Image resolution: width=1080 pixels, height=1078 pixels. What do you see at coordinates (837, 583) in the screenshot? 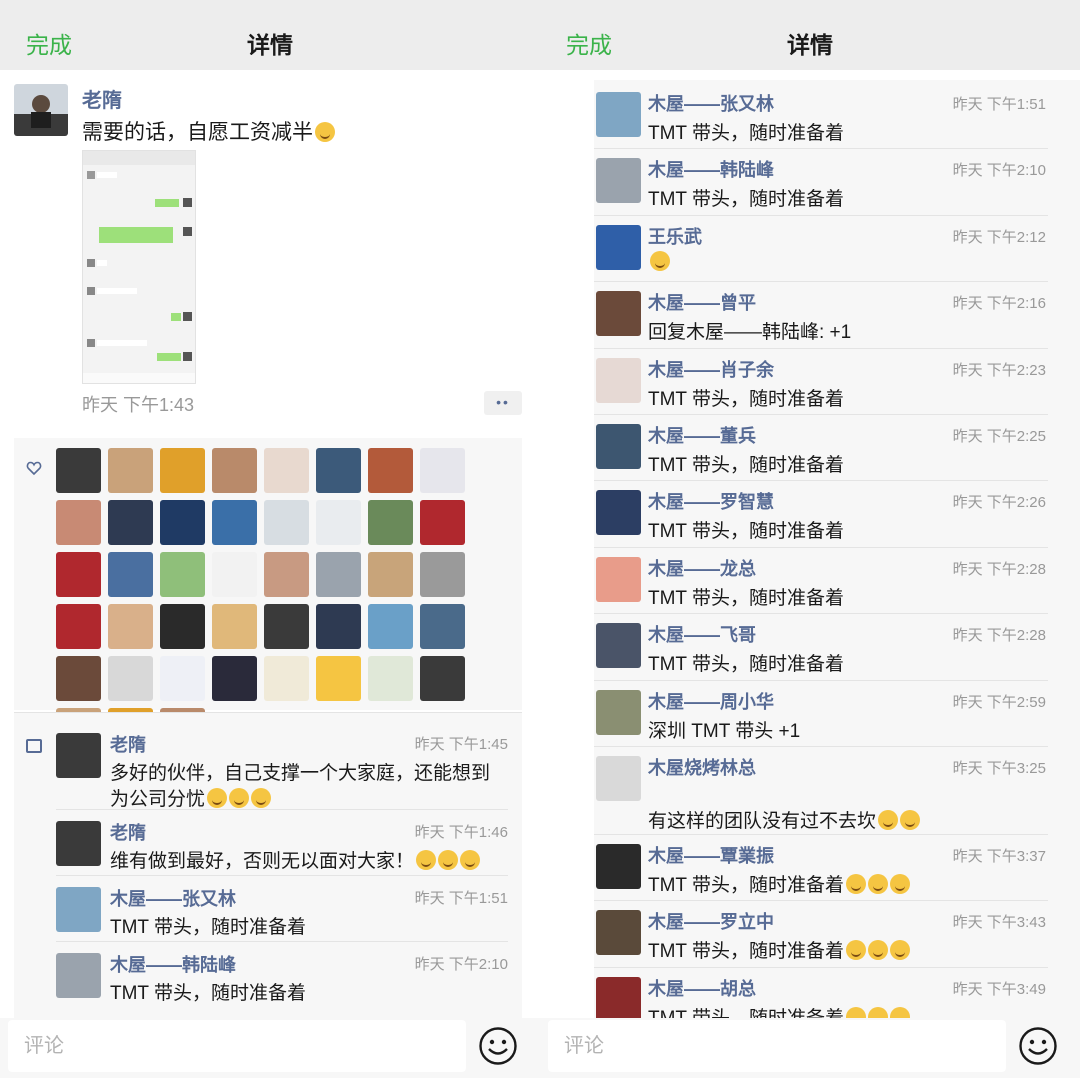
I see `comment-row: 木屋——龙总 昨天 下午2:28 TMT 带头，随时准备着` at bounding box center [837, 583].